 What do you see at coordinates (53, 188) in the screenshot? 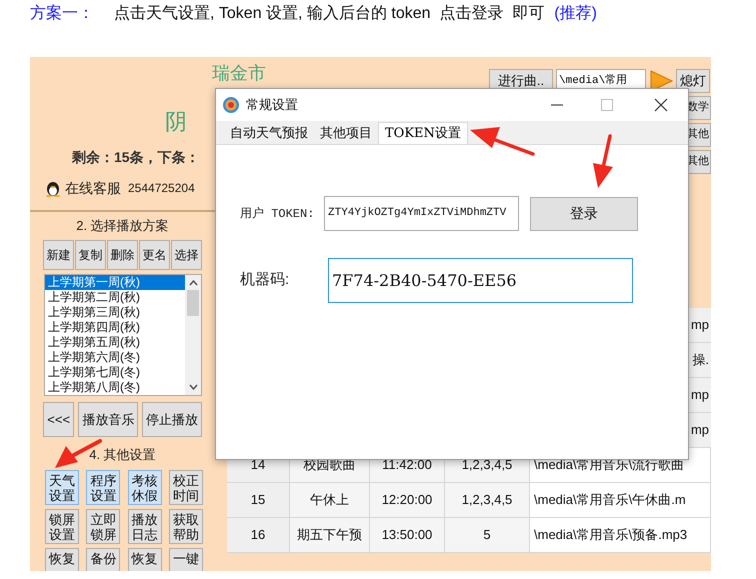
I see `penguin-icon` at bounding box center [53, 188].